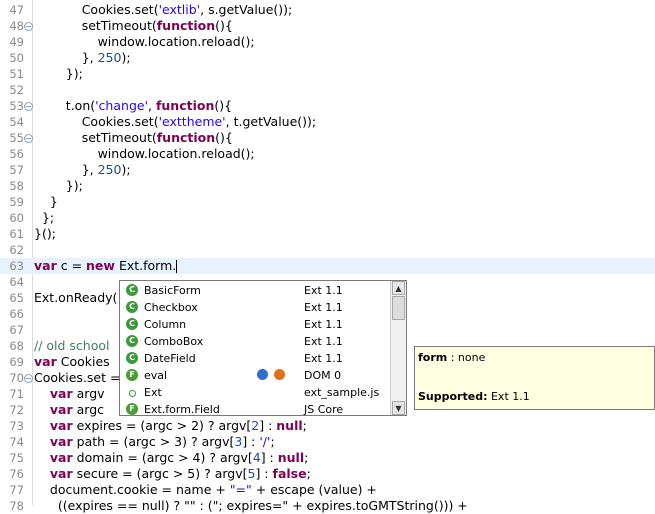 This screenshot has width=655, height=514. What do you see at coordinates (16, 378) in the screenshot?
I see `line-number: 70` at bounding box center [16, 378].